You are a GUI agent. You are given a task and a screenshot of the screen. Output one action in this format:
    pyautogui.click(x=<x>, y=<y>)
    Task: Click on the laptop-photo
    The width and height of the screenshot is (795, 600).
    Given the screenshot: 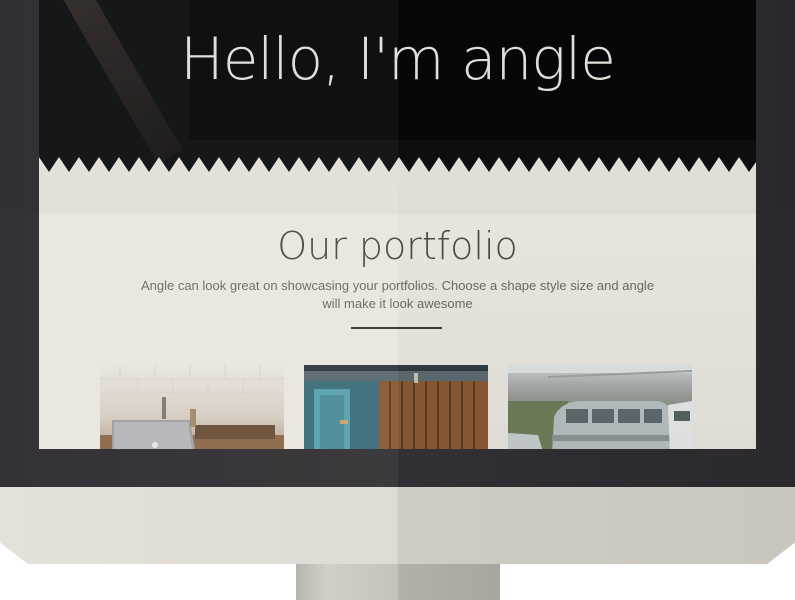 What is the action you would take?
    pyautogui.click(x=192, y=407)
    